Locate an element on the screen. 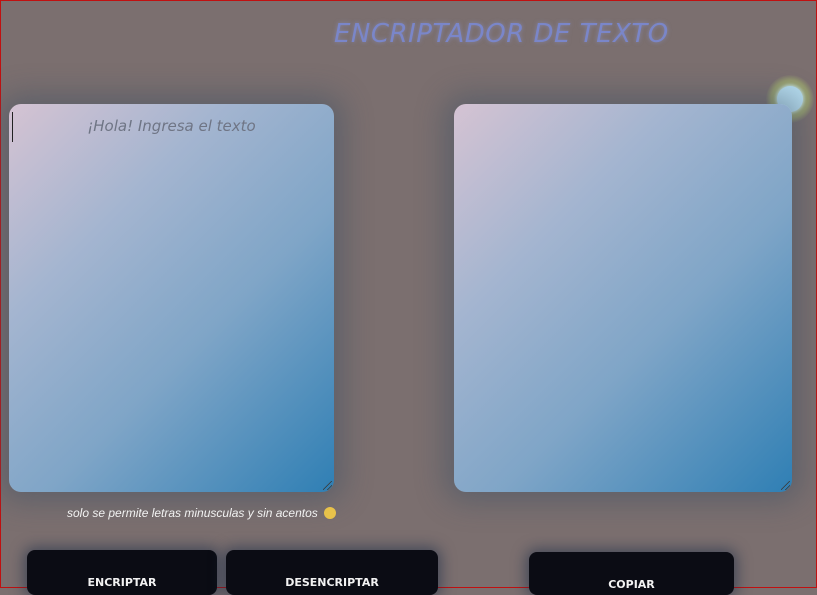 The width and height of the screenshot is (817, 595). page-title: ENCRIPTADOR DE TEXTO is located at coordinates (501, 34).